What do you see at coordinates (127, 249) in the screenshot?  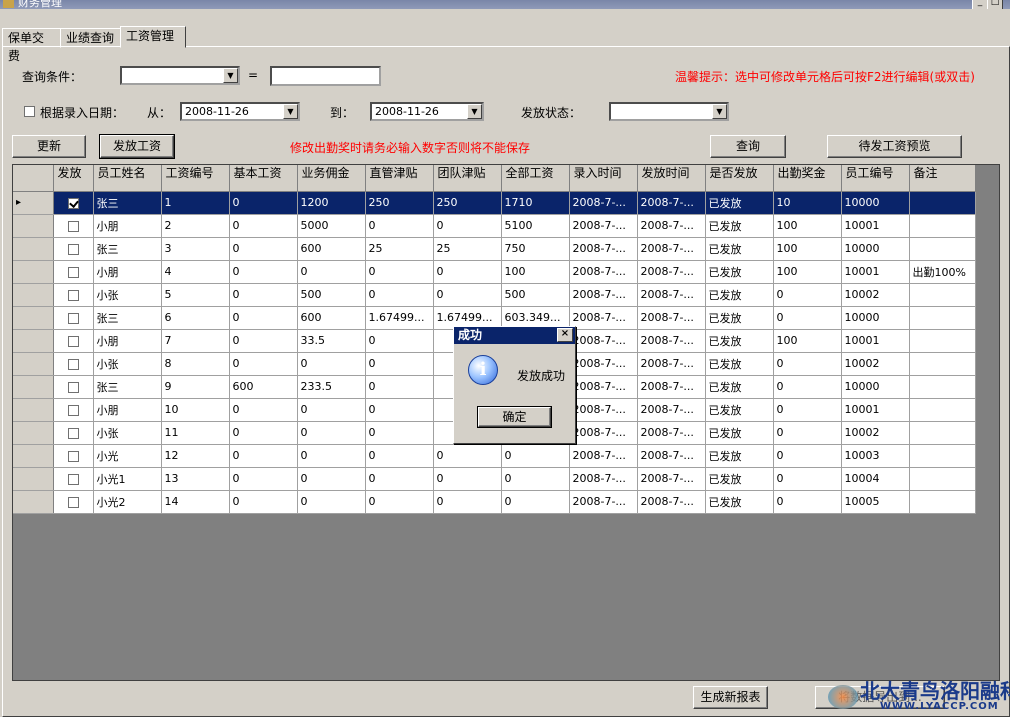 I see `table-cell: 张三` at bounding box center [127, 249].